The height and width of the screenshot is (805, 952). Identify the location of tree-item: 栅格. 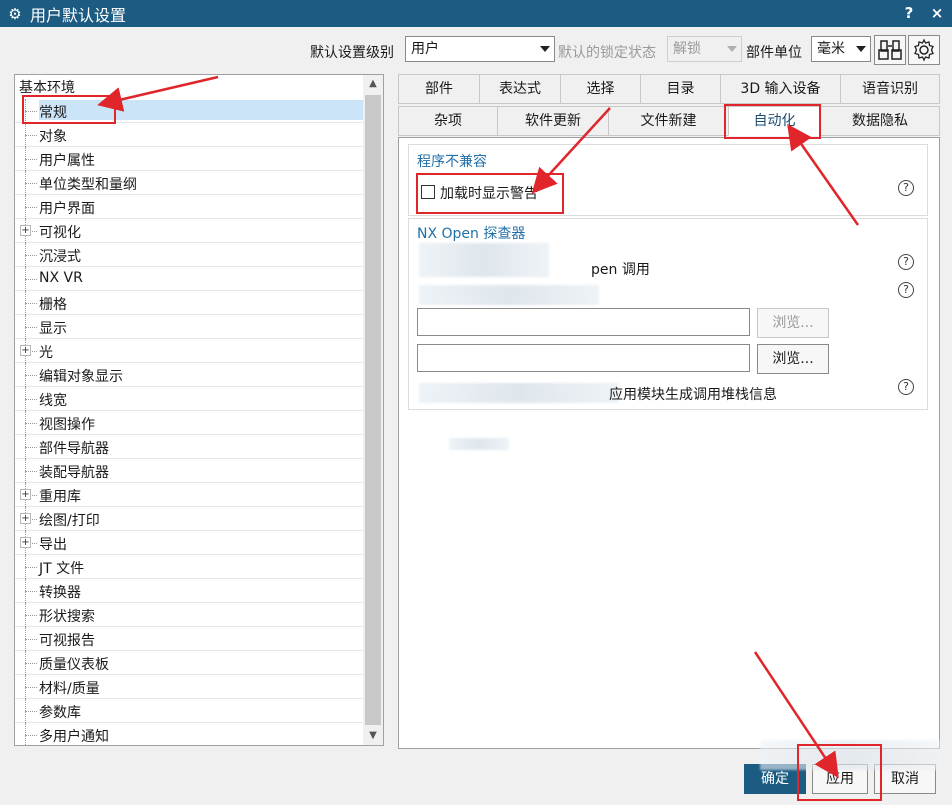
(189, 303).